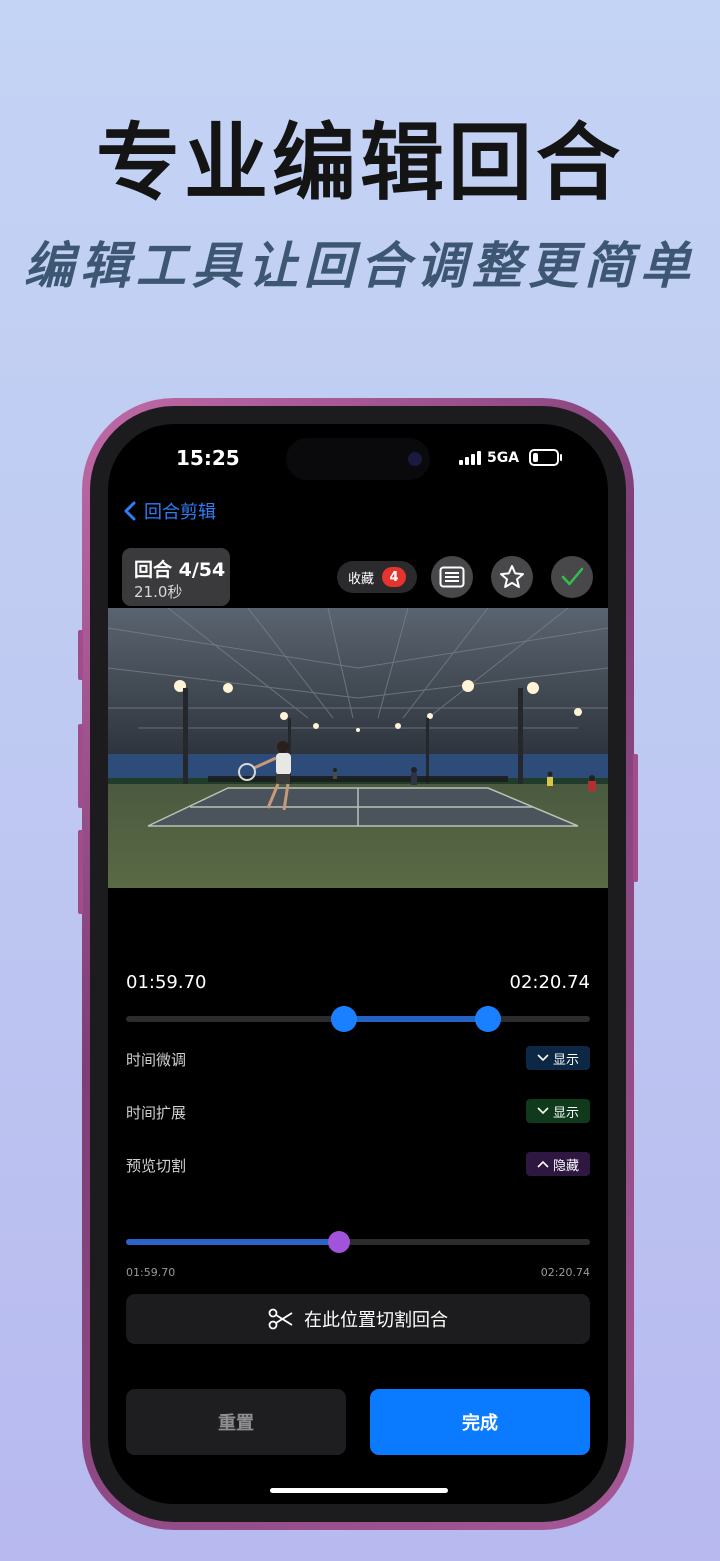  I want to click on option-label: 预览切割, so click(156, 1166).